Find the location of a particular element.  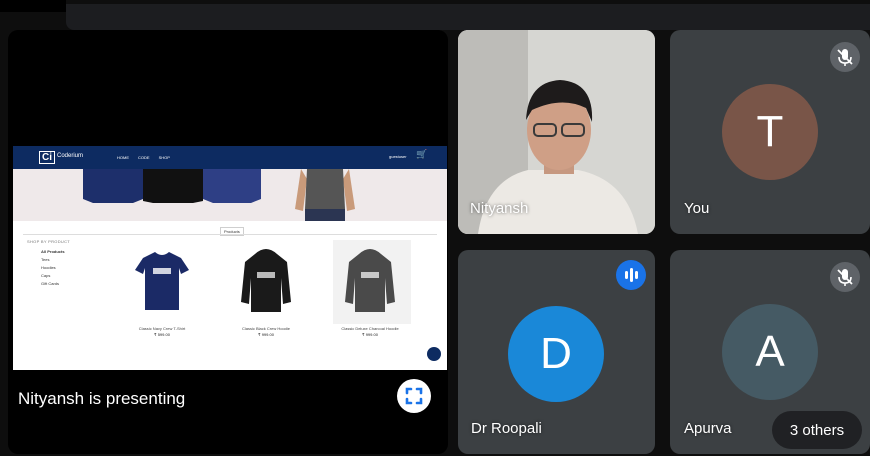

hero-navy-tee is located at coordinates (113, 186).